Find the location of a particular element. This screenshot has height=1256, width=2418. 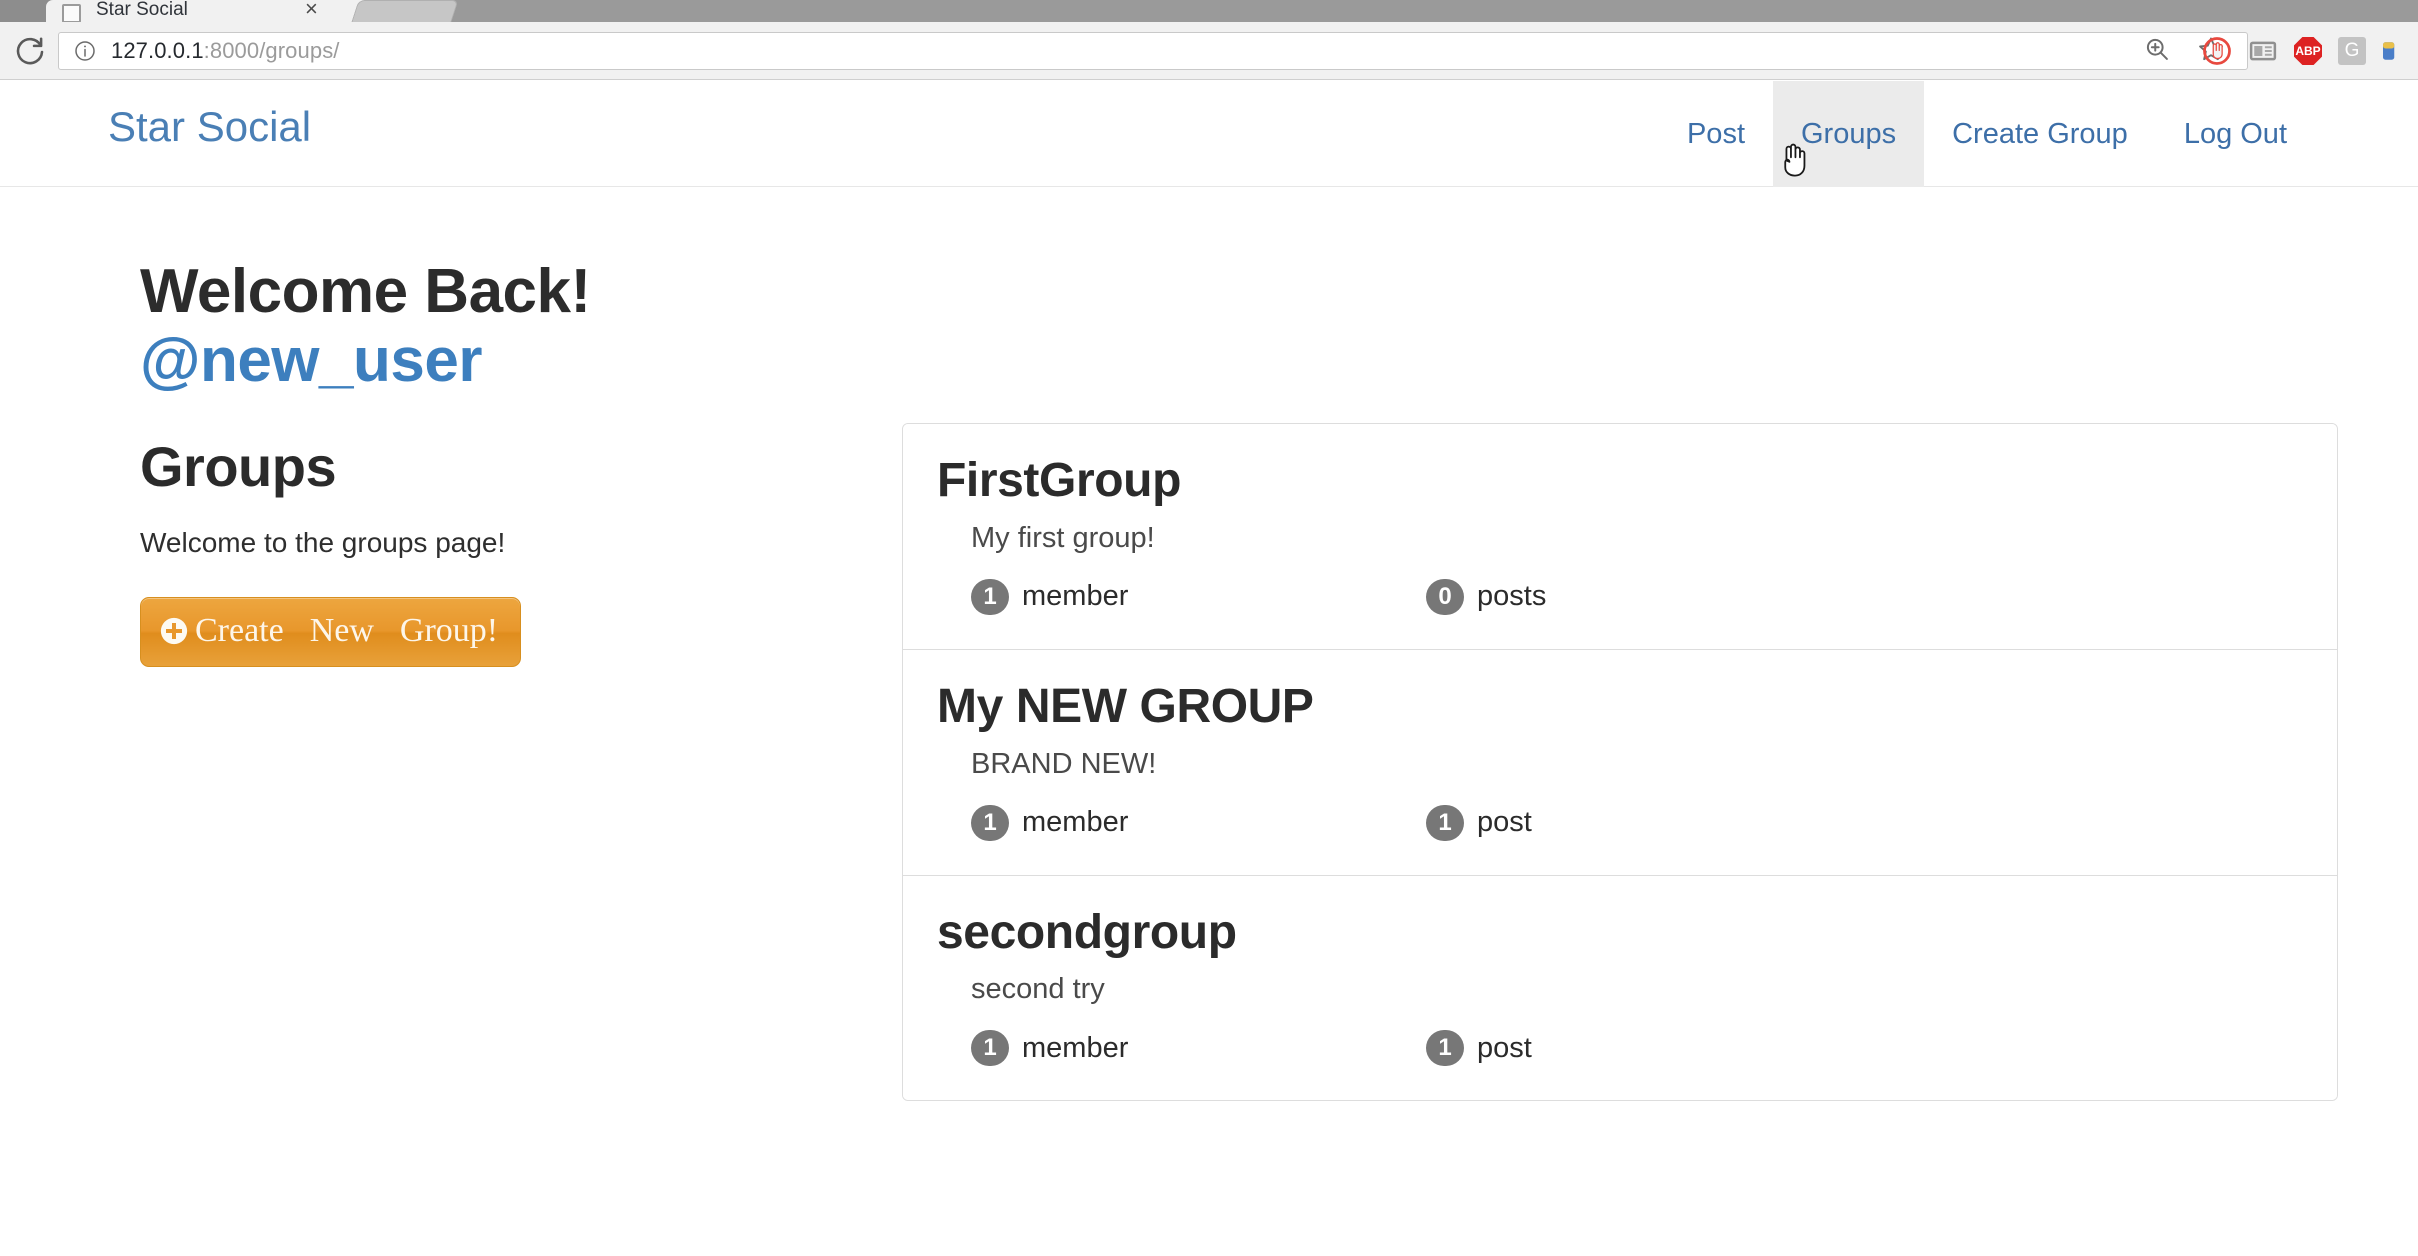

welcome-heading: Welcome Back! is located at coordinates (365, 291).